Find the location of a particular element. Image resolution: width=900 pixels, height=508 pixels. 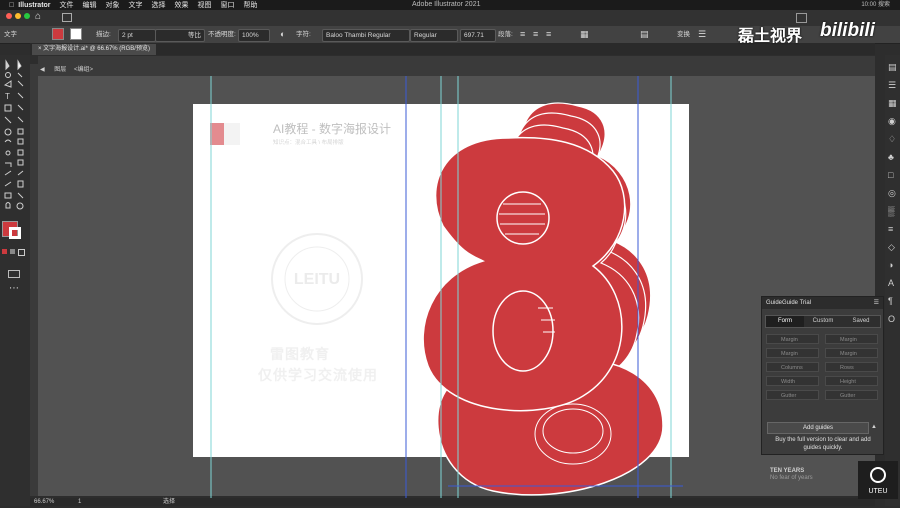

isolation-breadcrumb: ◀ 图层 <编组> is located at coordinates (452, 70).